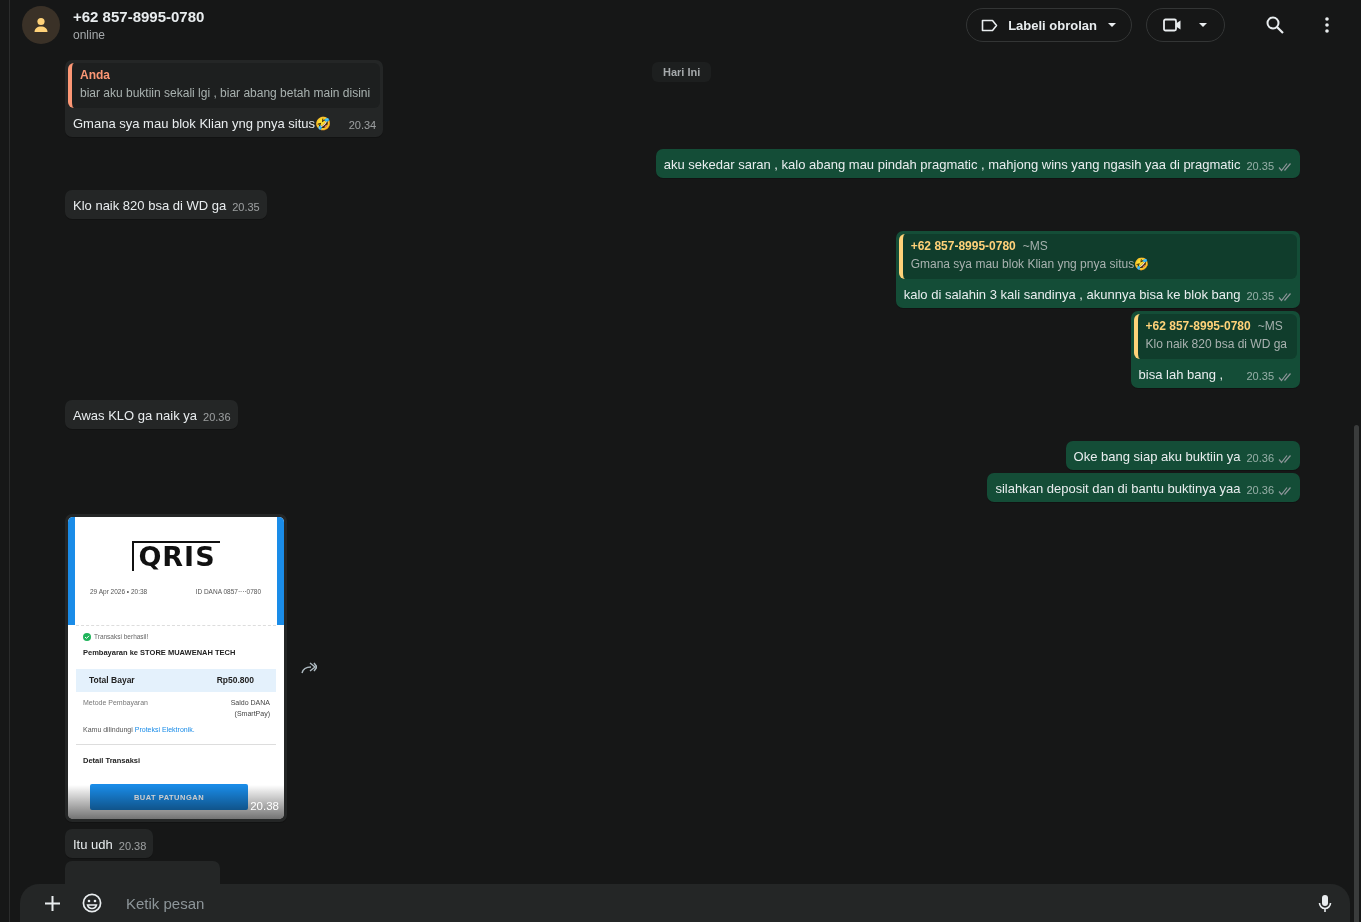 The width and height of the screenshot is (1361, 922). Describe the element at coordinates (87, 636) in the screenshot. I see `check-circle-icon` at that location.